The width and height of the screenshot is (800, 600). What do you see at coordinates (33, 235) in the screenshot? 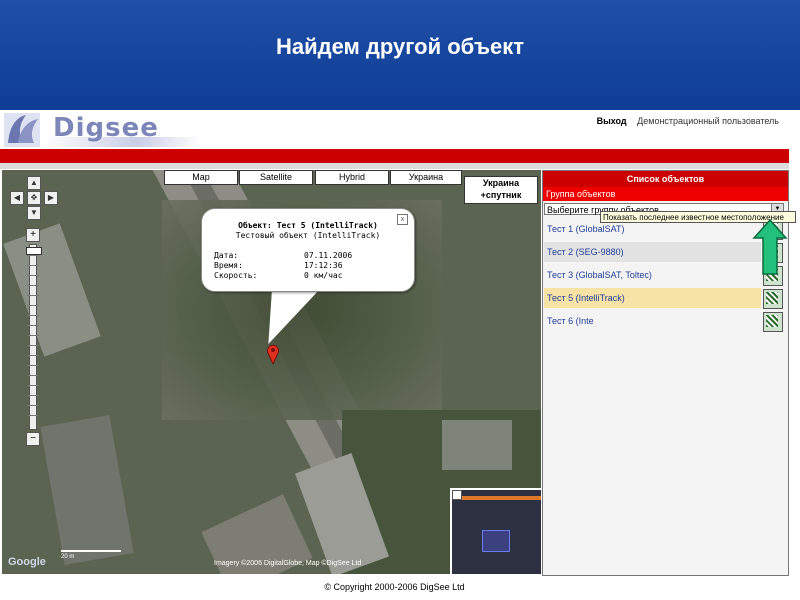
I see `zoom-in-button: +` at bounding box center [33, 235].